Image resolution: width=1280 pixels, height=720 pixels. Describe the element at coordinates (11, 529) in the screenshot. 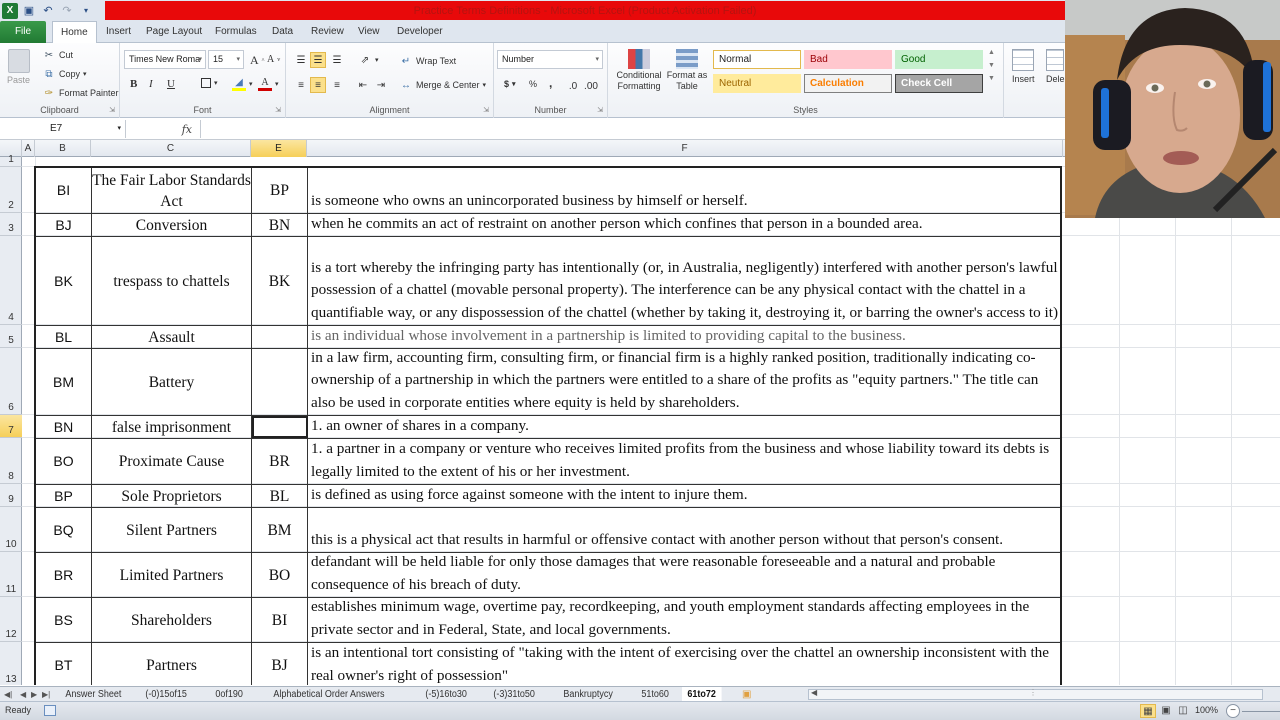

I see `row-header-10: 10` at that location.